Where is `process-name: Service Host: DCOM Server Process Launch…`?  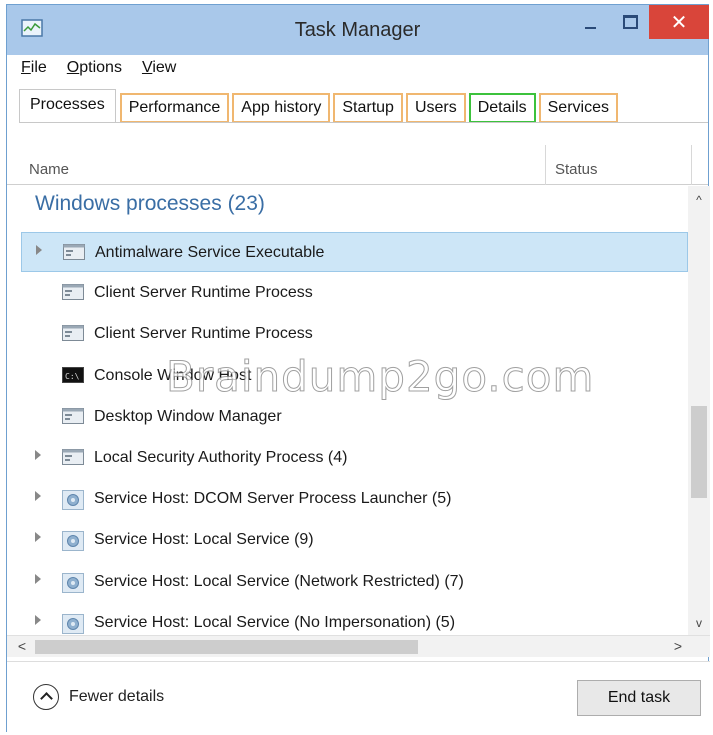
process-name: Service Host: DCOM Server Process Launch… is located at coordinates (273, 499).